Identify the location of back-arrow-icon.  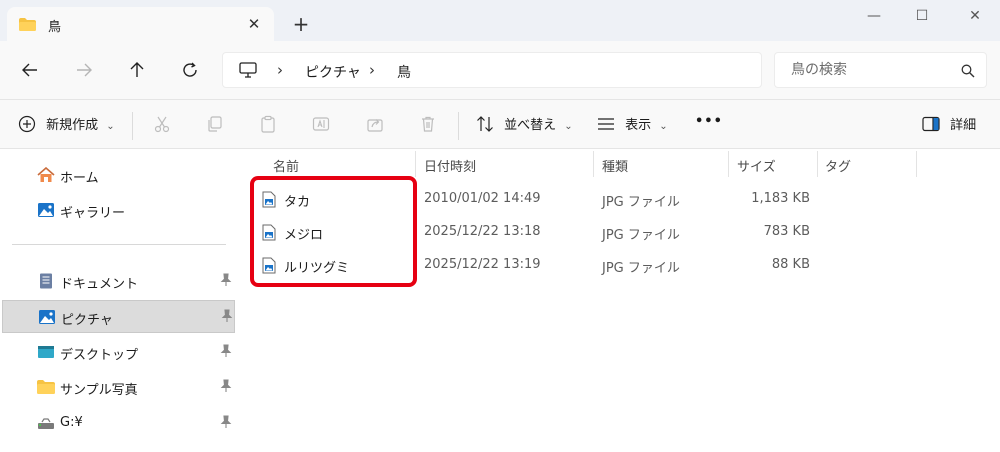
(30, 70).